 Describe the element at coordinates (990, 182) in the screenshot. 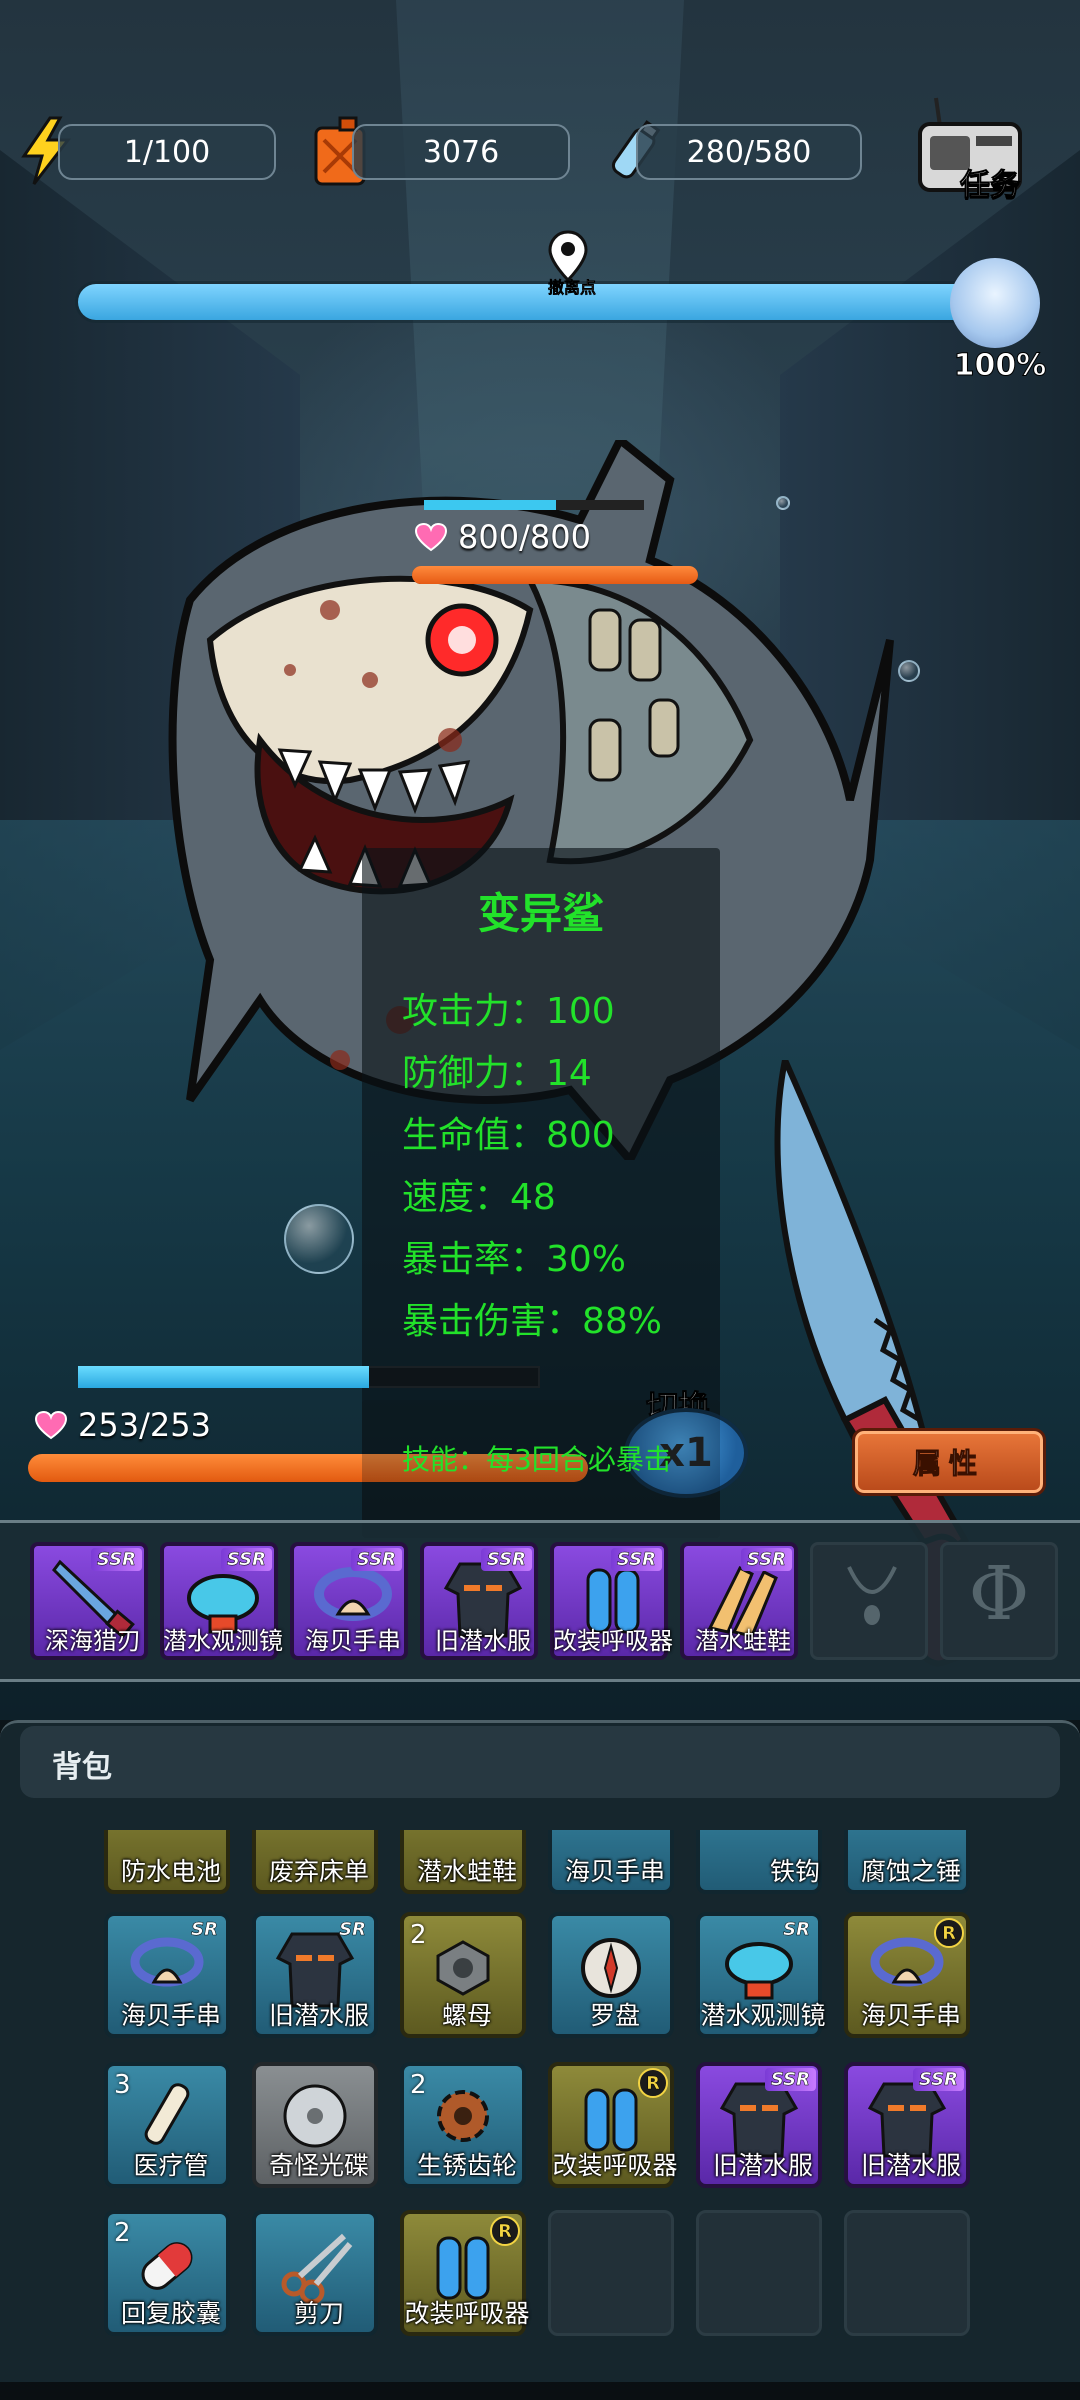

I see `task-label: 任务` at that location.